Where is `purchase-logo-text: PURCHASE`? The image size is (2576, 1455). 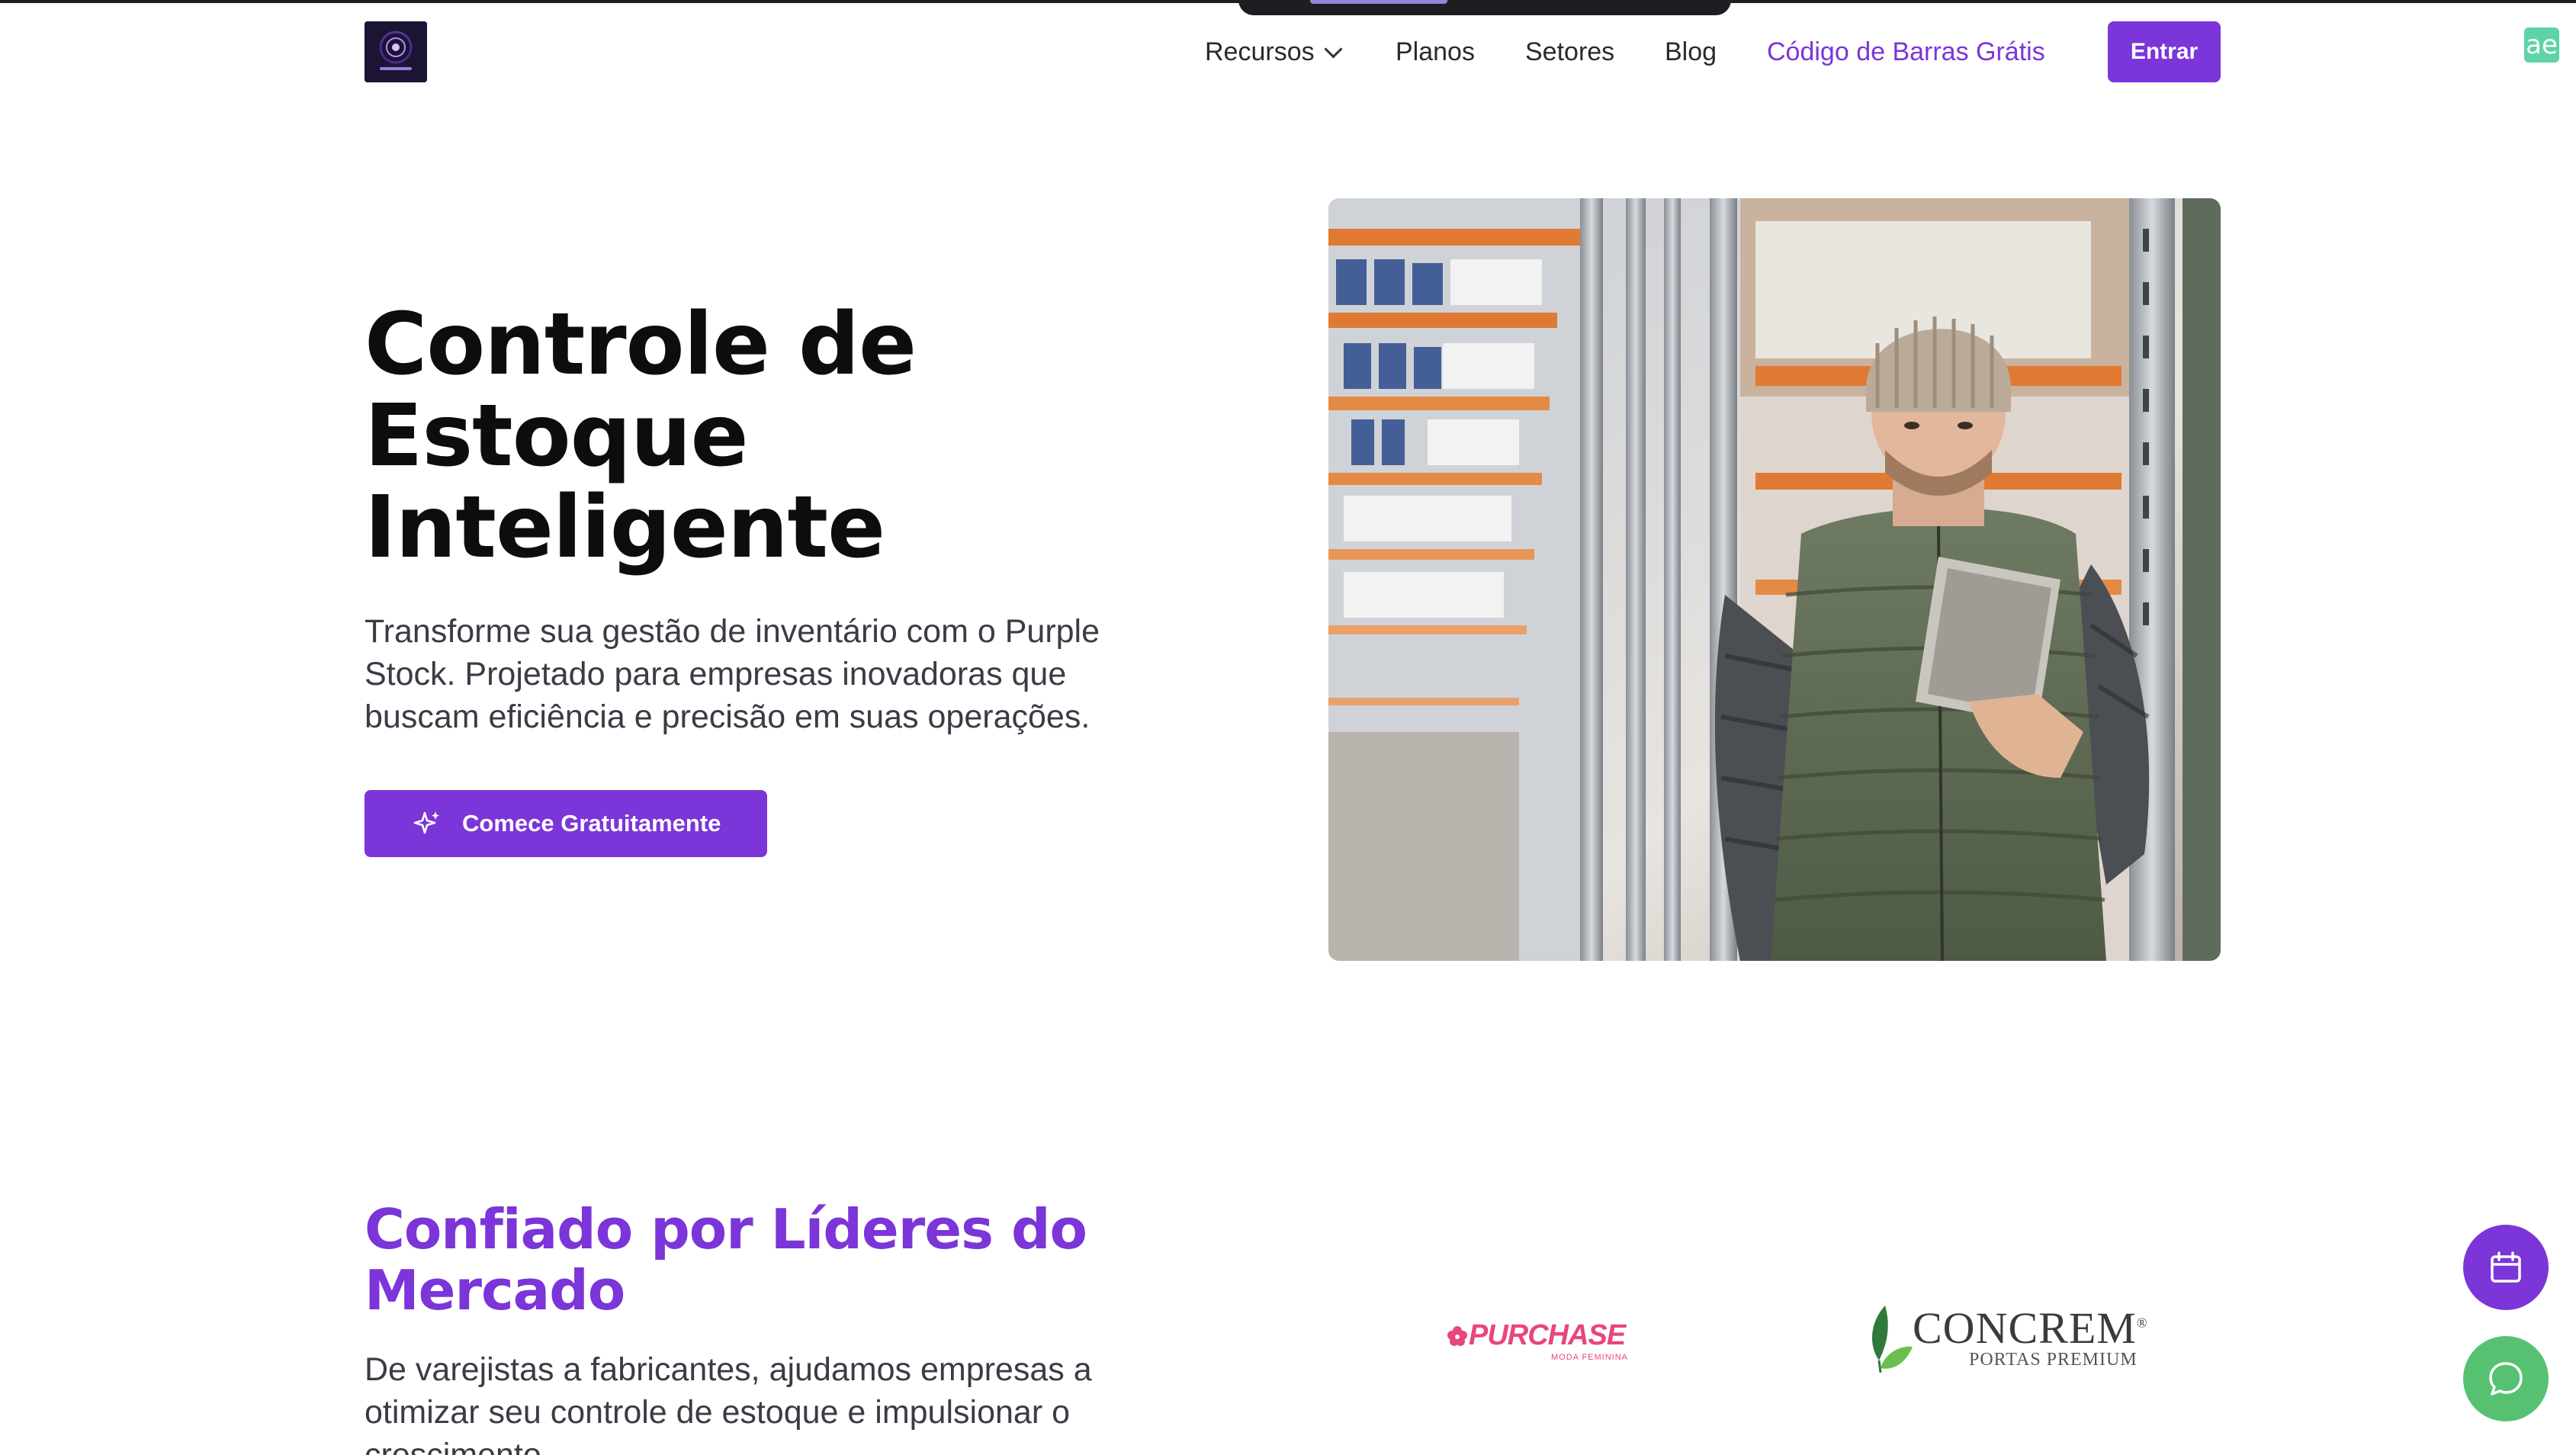 purchase-logo-text: PURCHASE is located at coordinates (1547, 1335).